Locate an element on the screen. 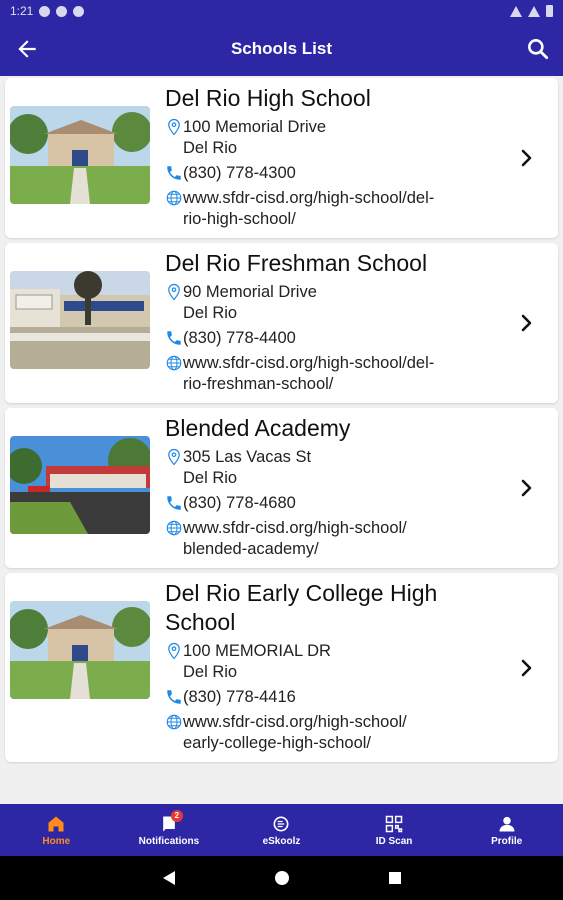 The width and height of the screenshot is (563, 900). search-icon is located at coordinates (538, 49).